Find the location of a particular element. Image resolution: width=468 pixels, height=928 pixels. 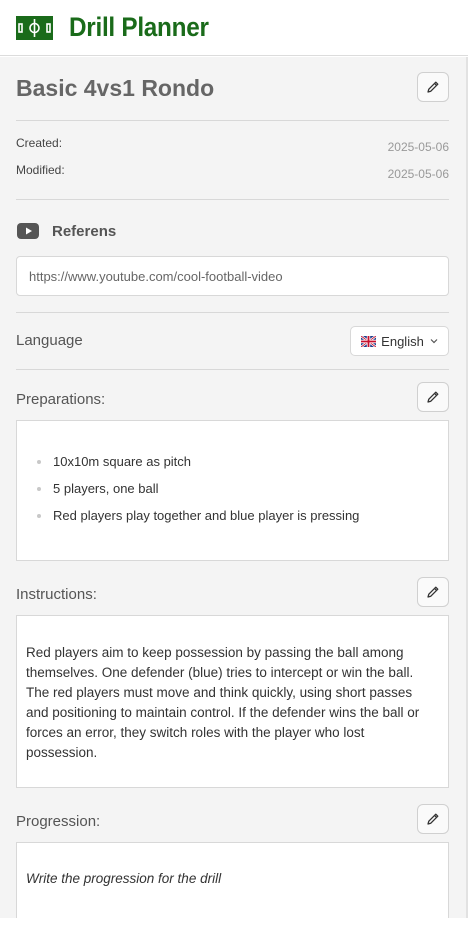

created-date: 2025-05-06 is located at coordinates (418, 147).